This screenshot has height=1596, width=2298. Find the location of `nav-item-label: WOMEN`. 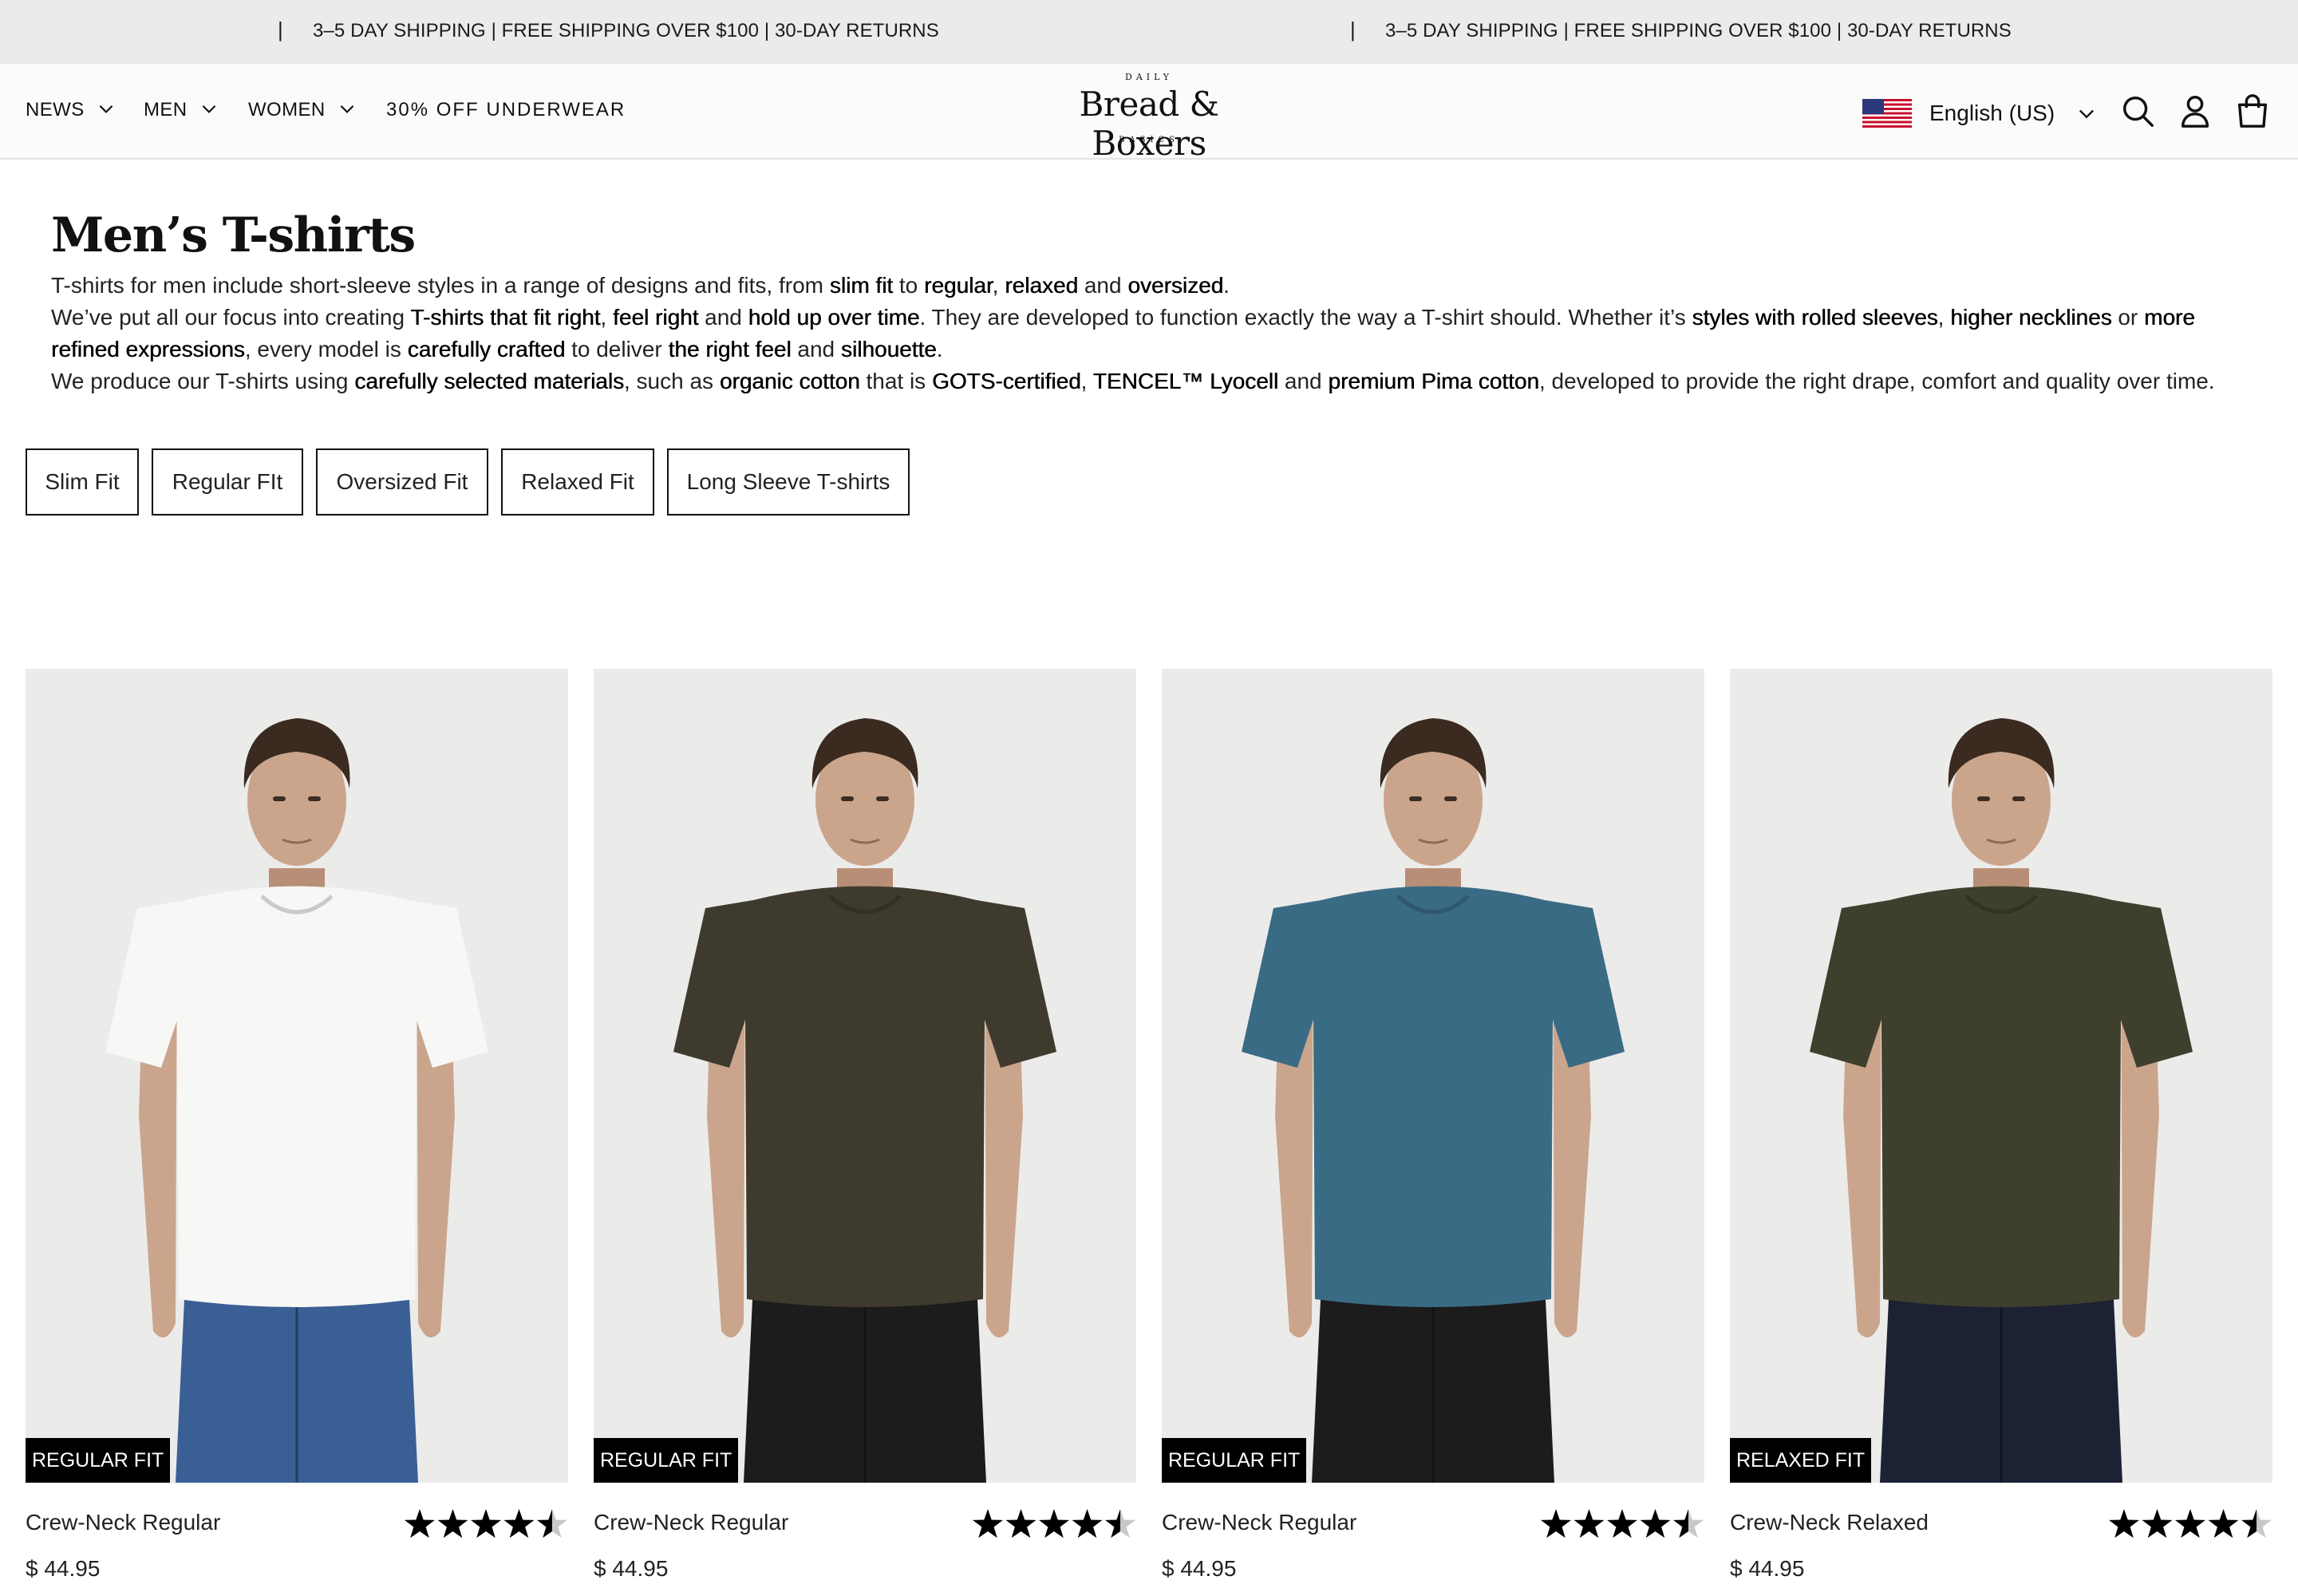

nav-item-label: WOMEN is located at coordinates (287, 109).